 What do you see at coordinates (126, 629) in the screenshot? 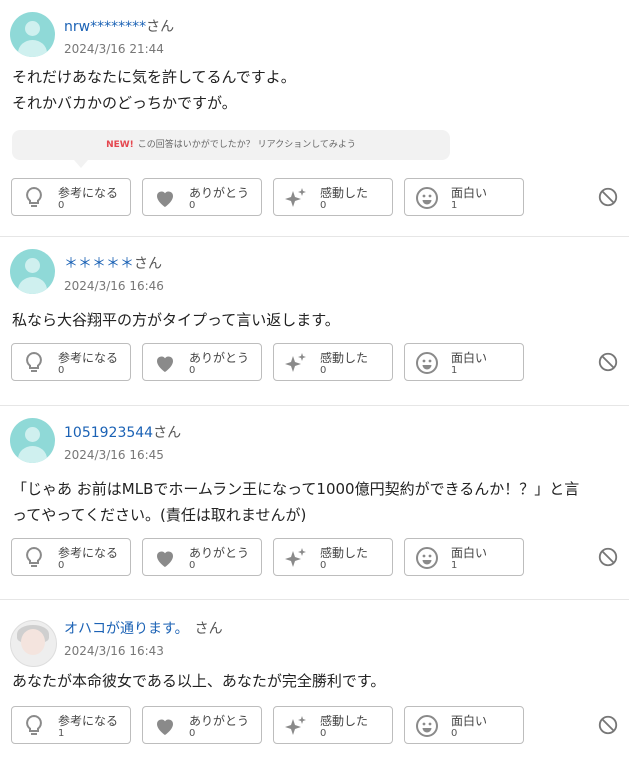
I see `username-link: オハコが通ります。` at bounding box center [126, 629].